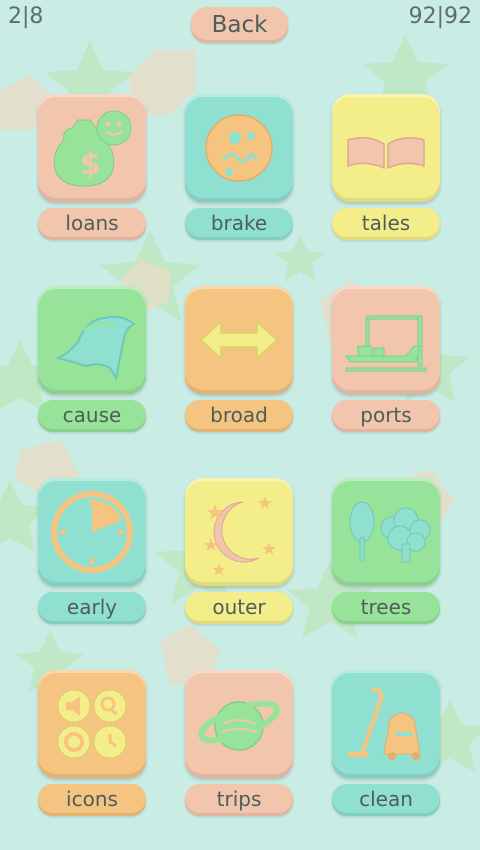 This screenshot has height=850, width=480. I want to click on label-cause: cause, so click(92, 416).